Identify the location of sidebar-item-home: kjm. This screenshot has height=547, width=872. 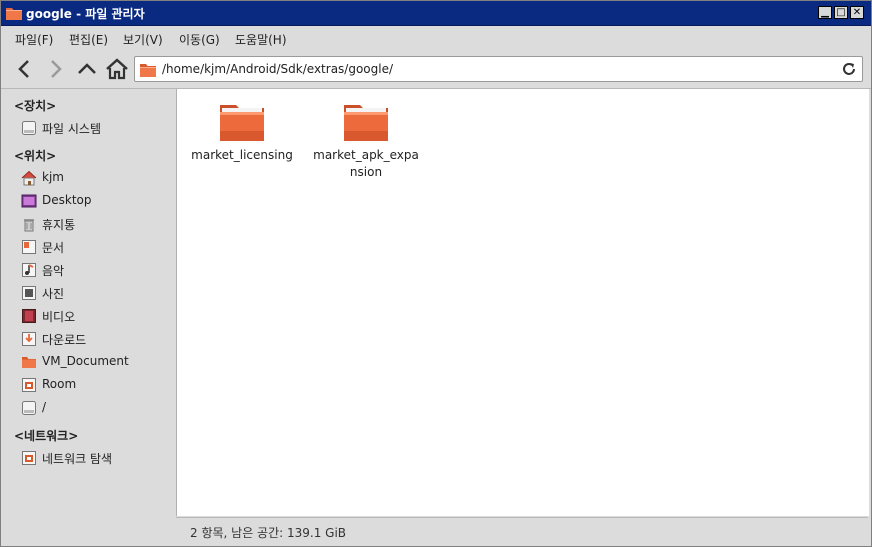
(96, 178).